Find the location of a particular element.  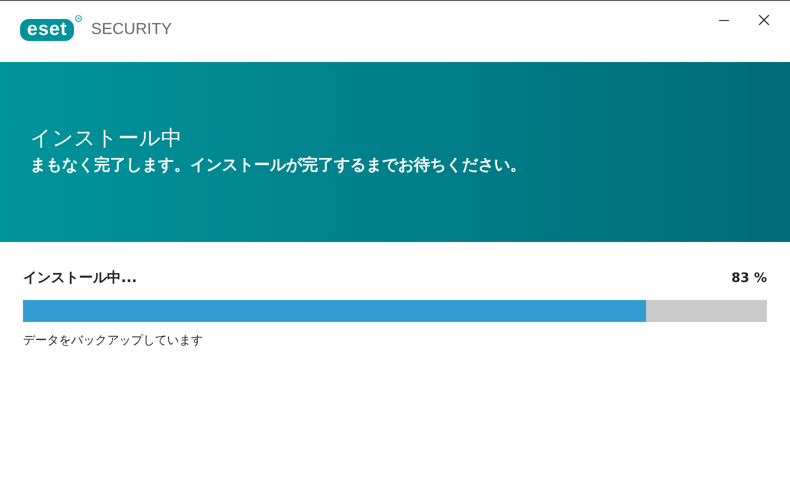

eset-logo: eset is located at coordinates (47, 30).